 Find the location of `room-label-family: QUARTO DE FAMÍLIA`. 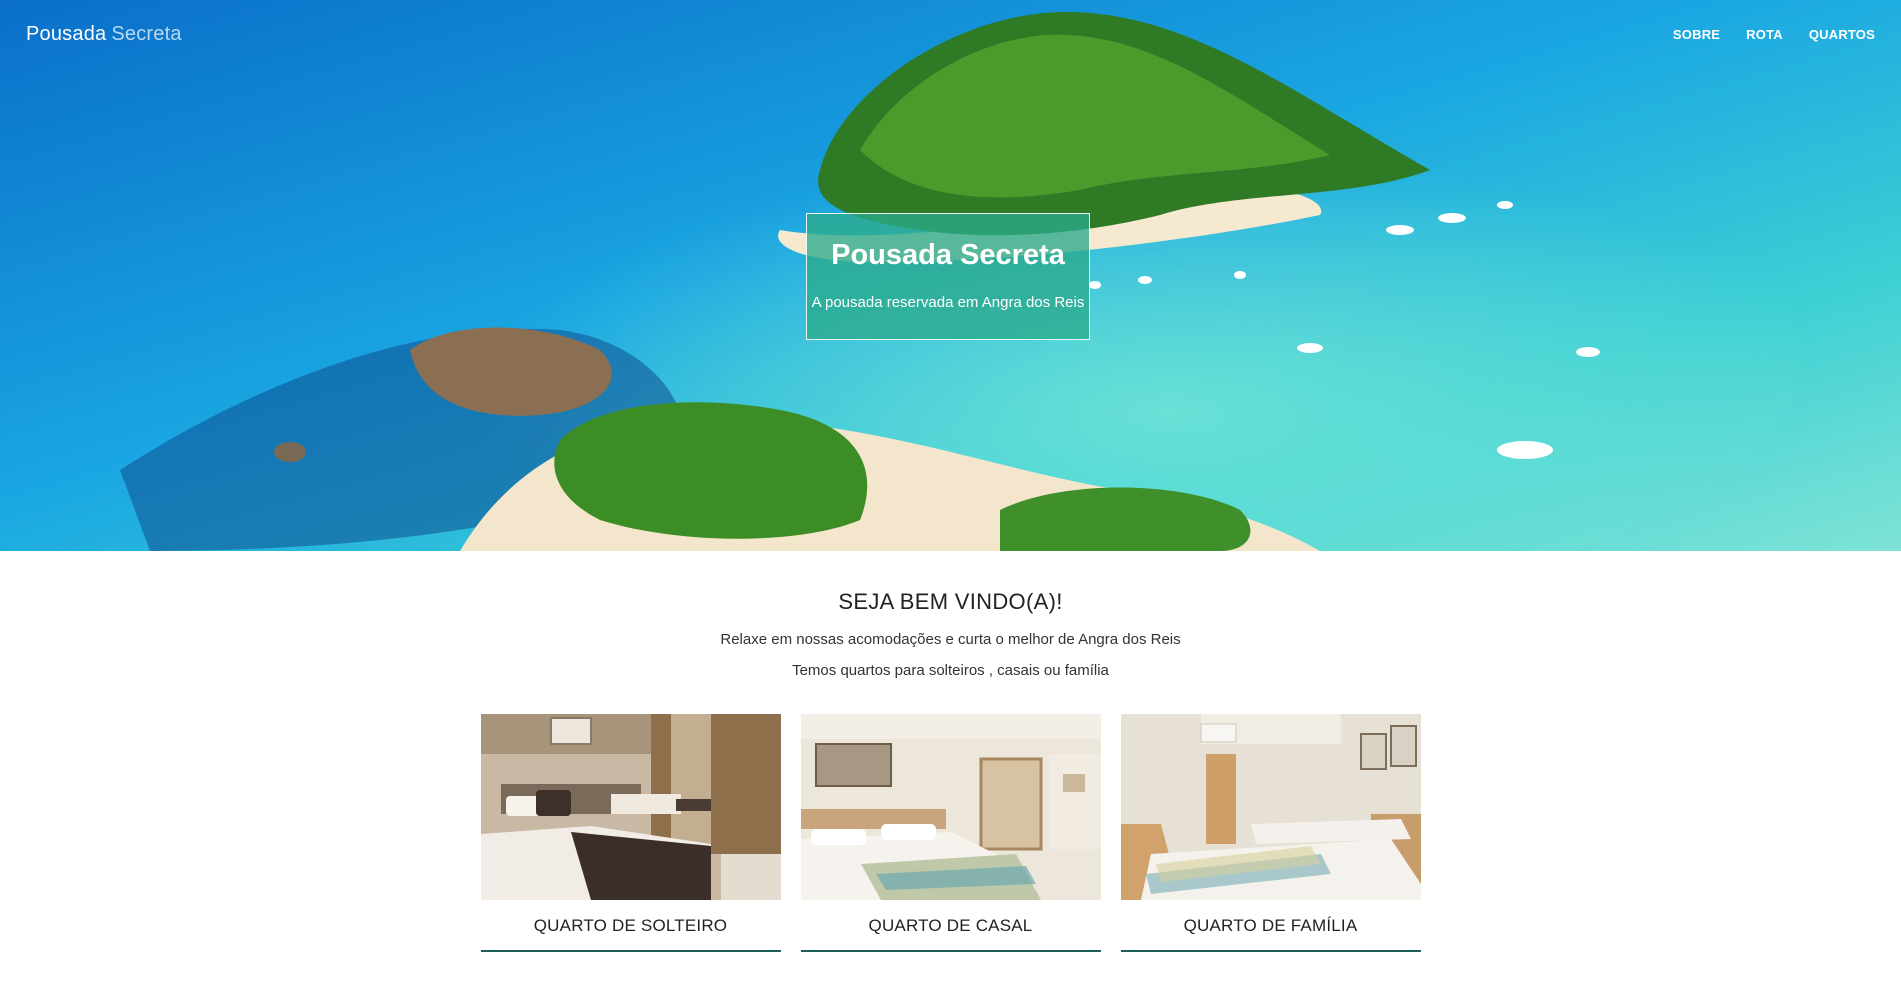

room-label-family: QUARTO DE FAMÍLIA is located at coordinates (1270, 926).